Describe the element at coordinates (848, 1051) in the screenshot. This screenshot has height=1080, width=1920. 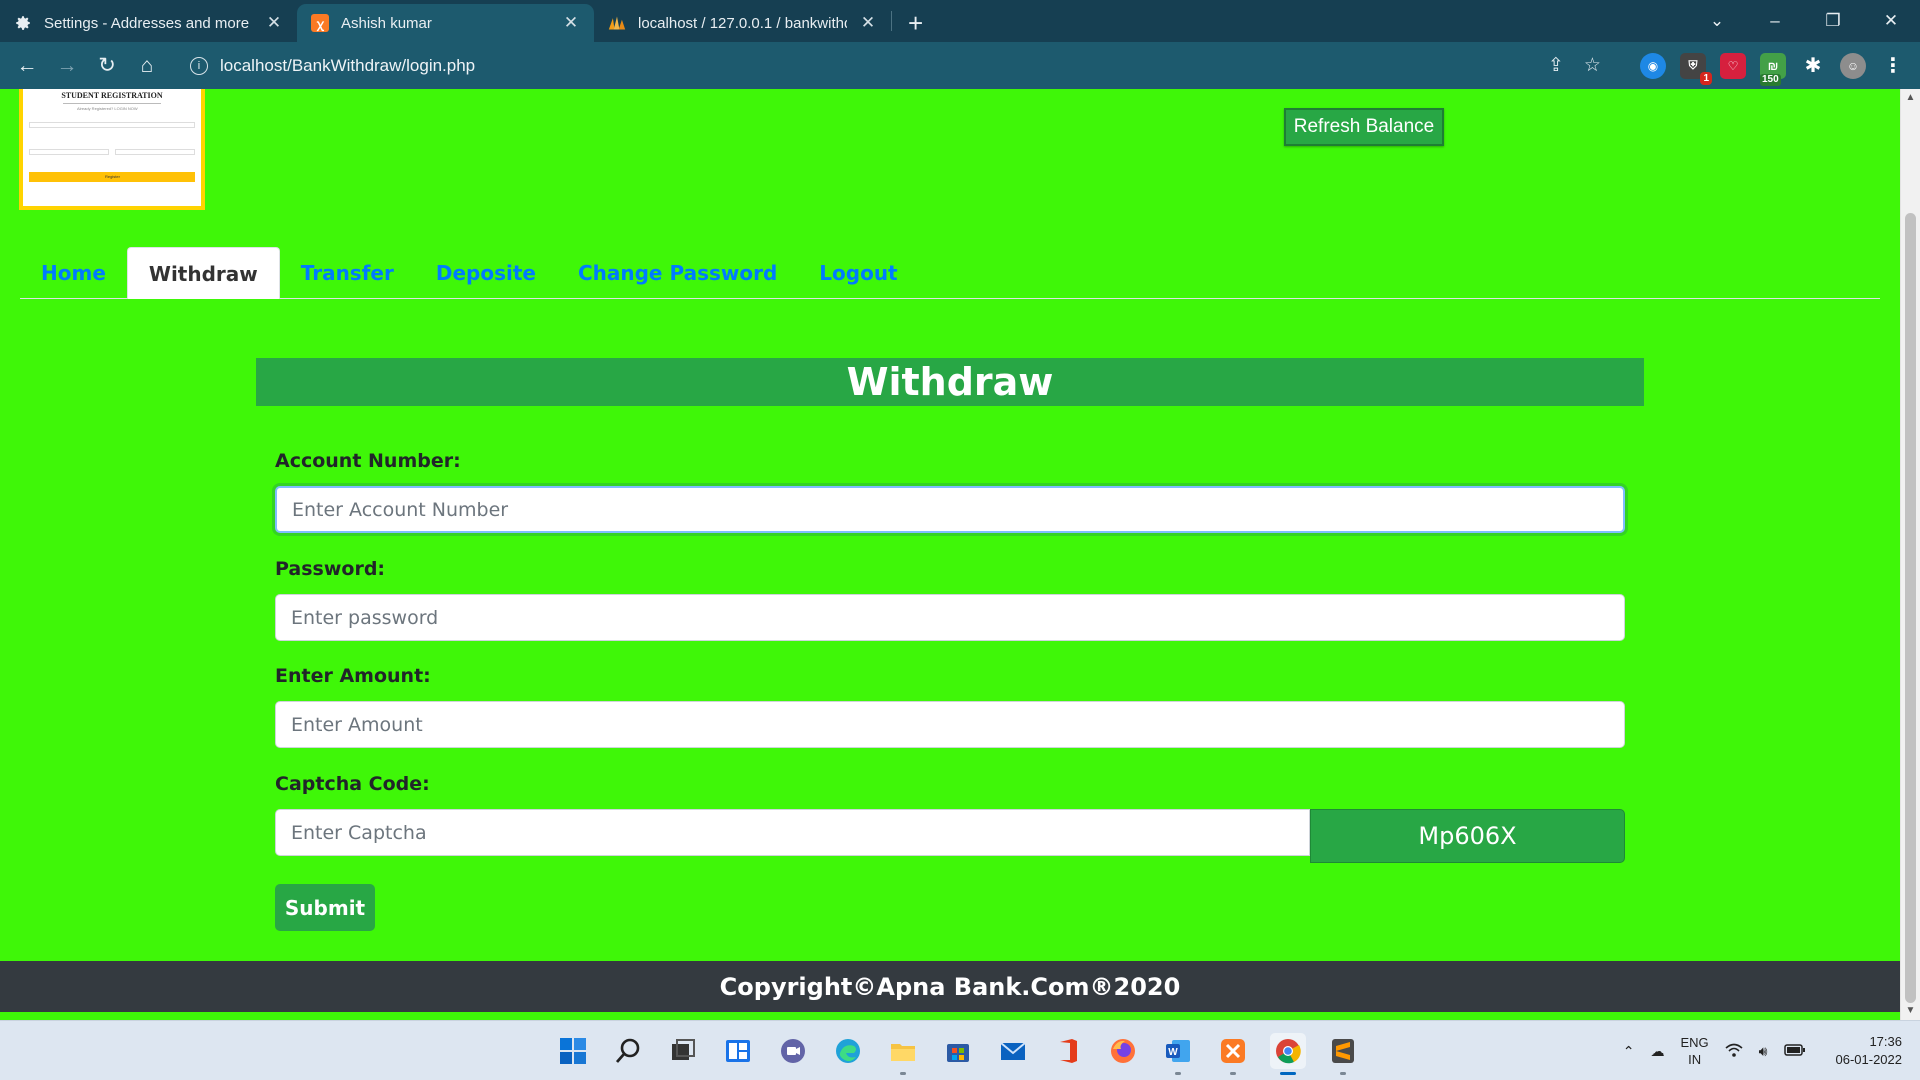
I see `edge-browser-icon` at that location.